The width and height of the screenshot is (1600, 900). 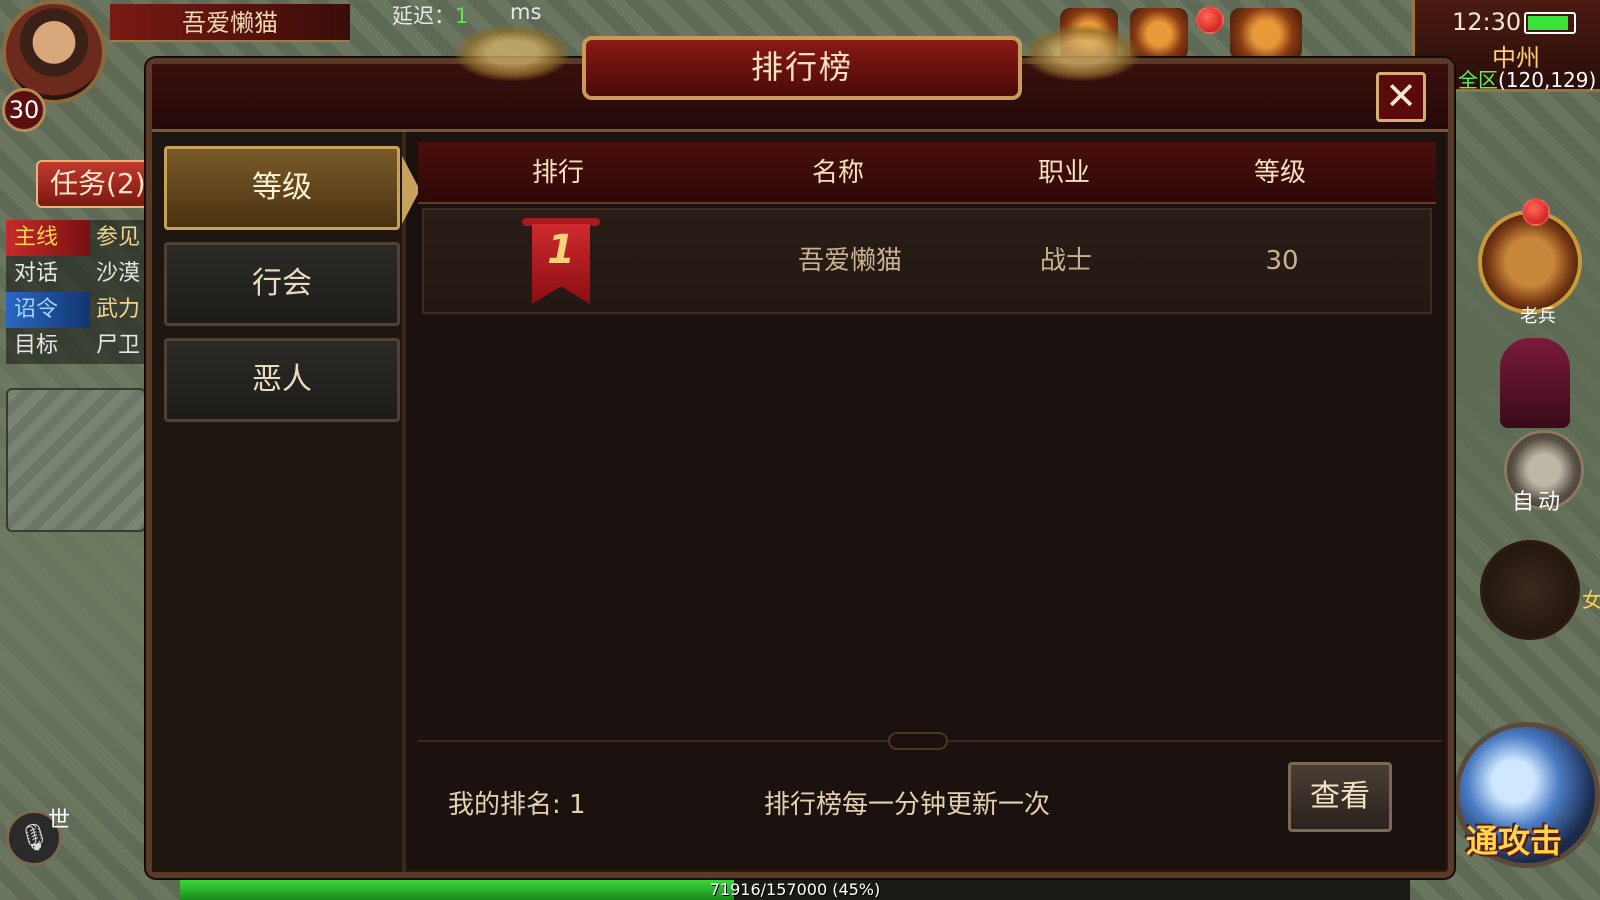 What do you see at coordinates (802, 68) in the screenshot?
I see `modal-title: 排行榜` at bounding box center [802, 68].